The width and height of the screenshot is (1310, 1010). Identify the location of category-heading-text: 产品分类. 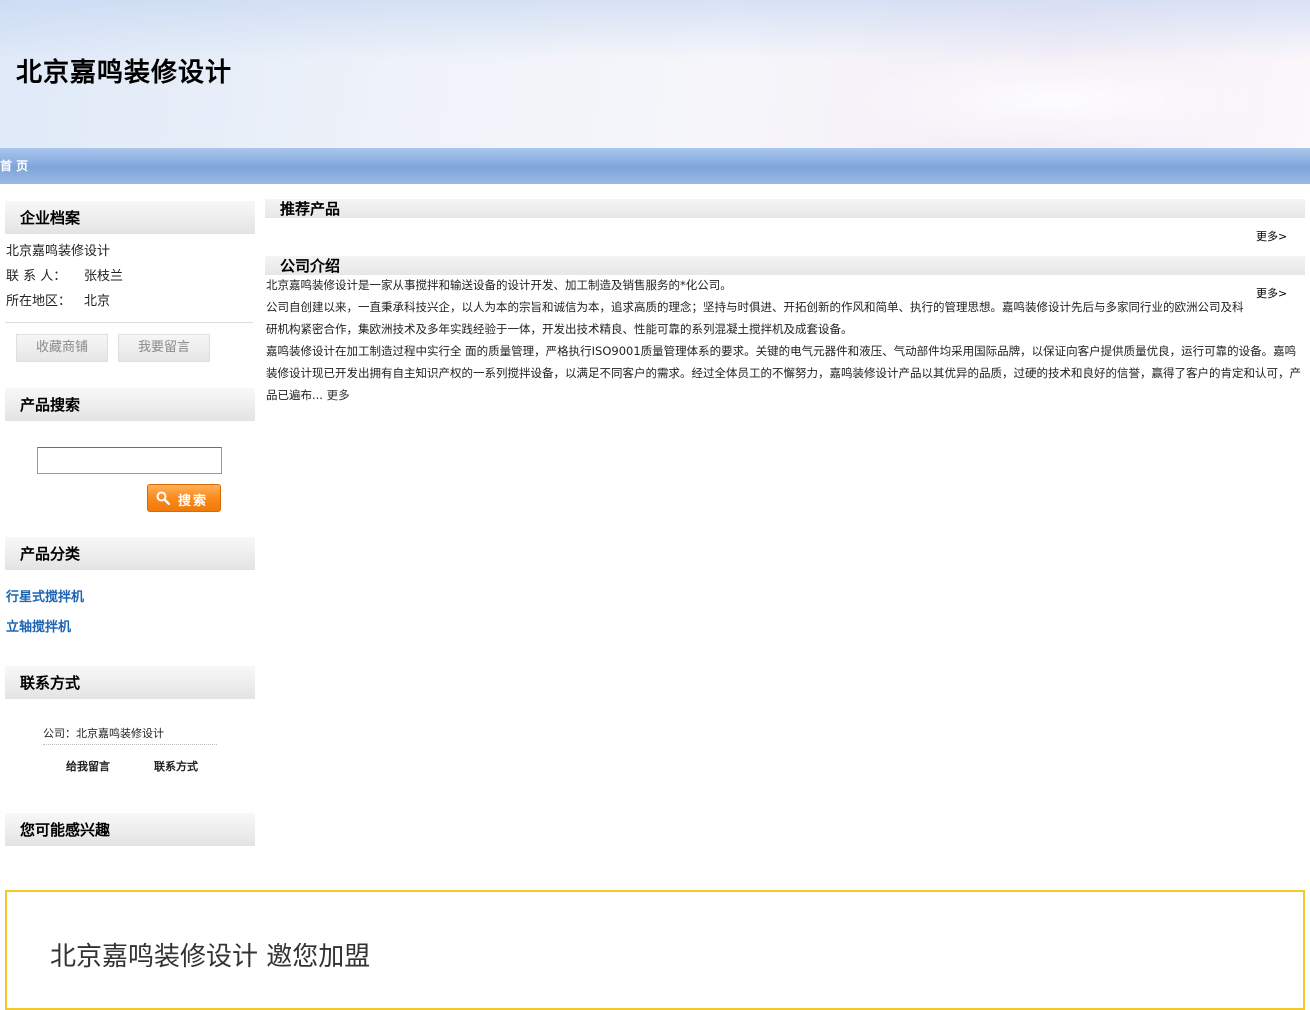
(50, 554).